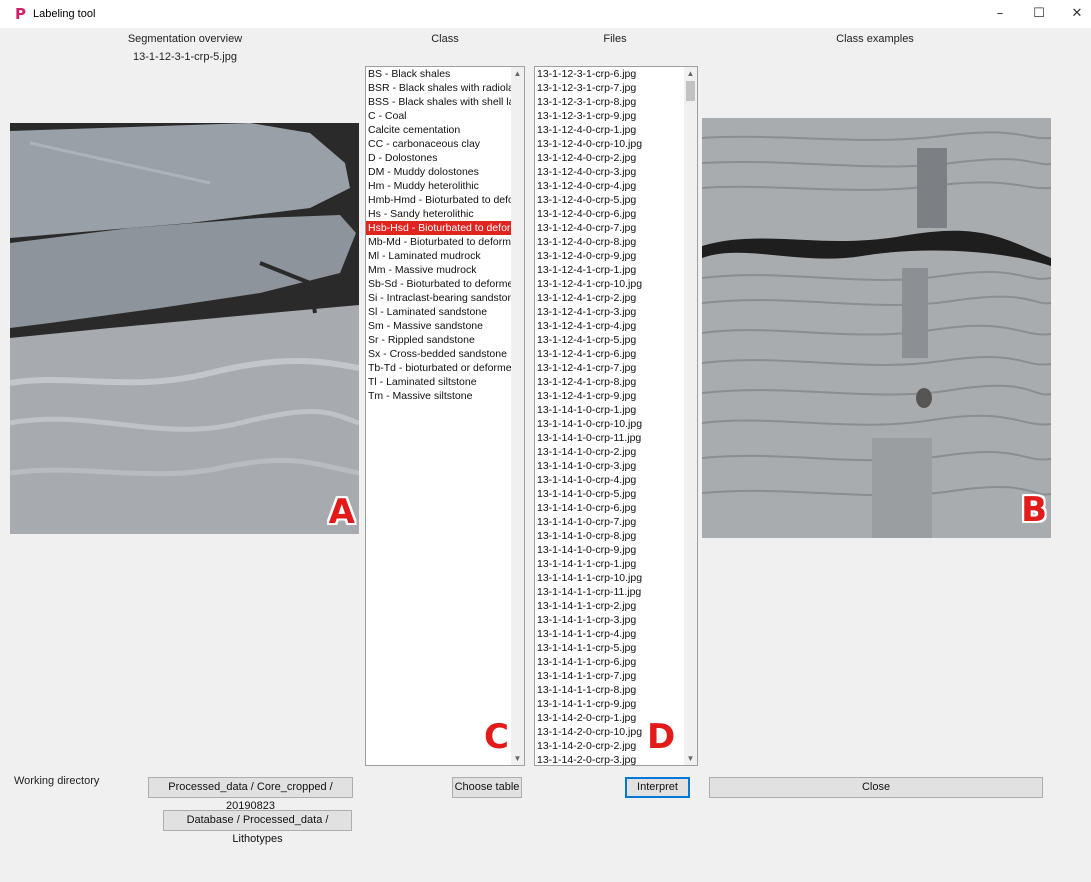 This screenshot has height=882, width=1091. Describe the element at coordinates (20, 14) in the screenshot. I see `app-logo-icon: P` at that location.